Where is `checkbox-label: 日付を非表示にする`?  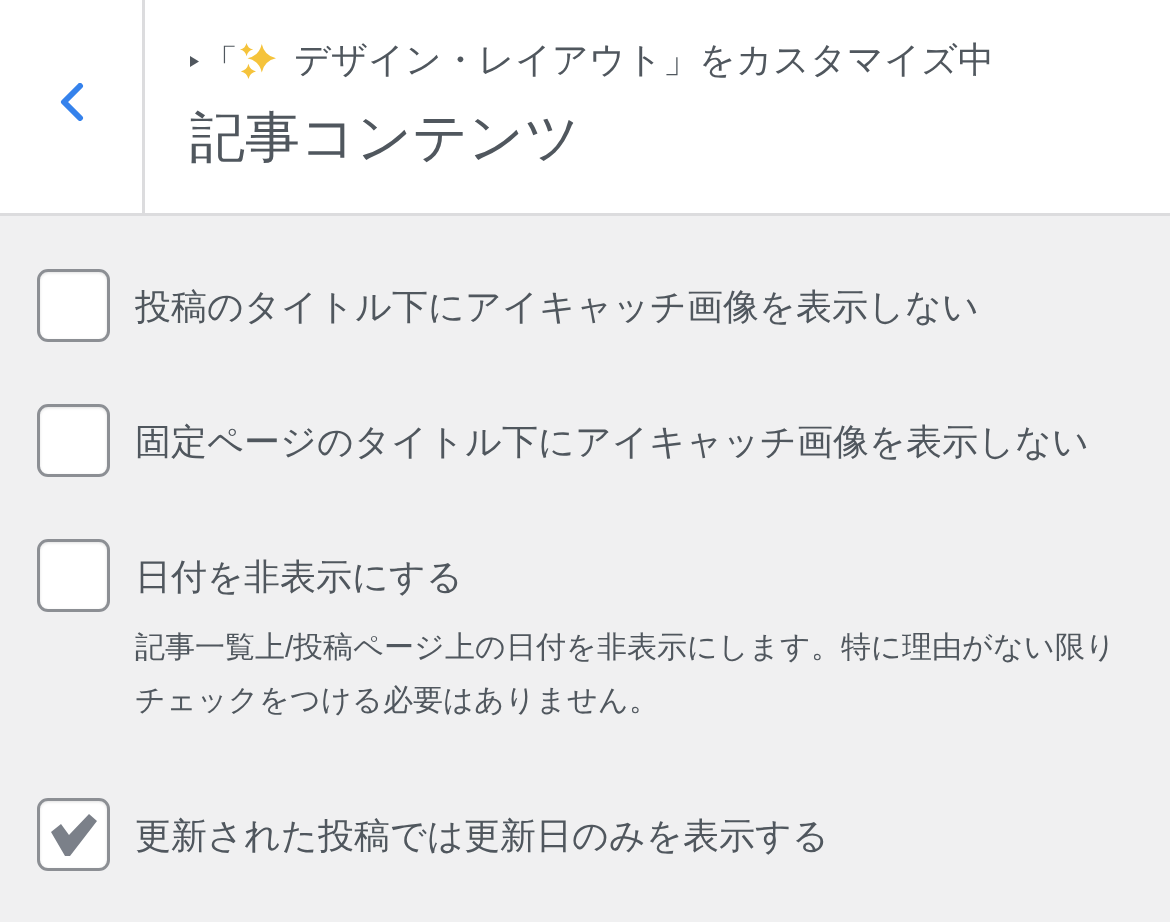 checkbox-label: 日付を非表示にする is located at coordinates (299, 577).